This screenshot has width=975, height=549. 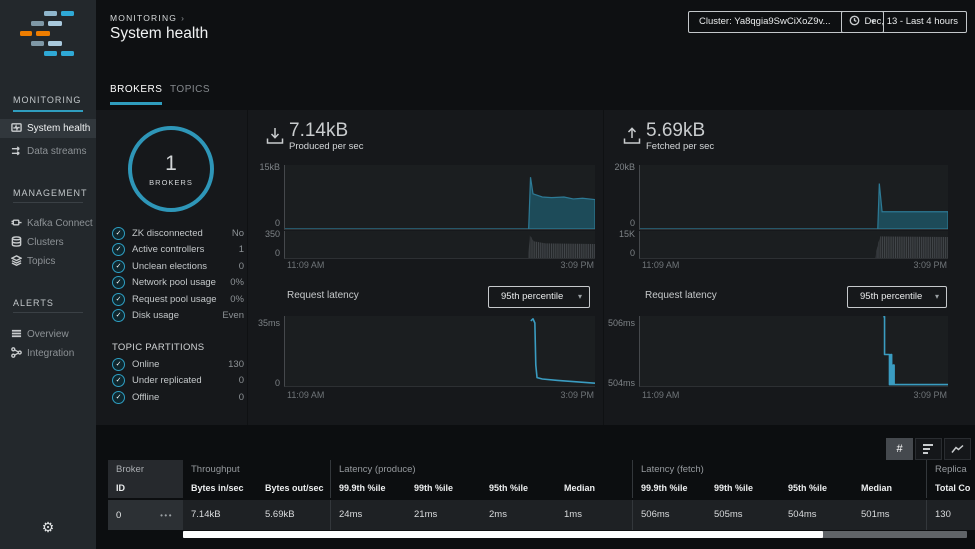 What do you see at coordinates (802, 514) in the screenshot?
I see `cell-fetch-95: 504ms` at bounding box center [802, 514].